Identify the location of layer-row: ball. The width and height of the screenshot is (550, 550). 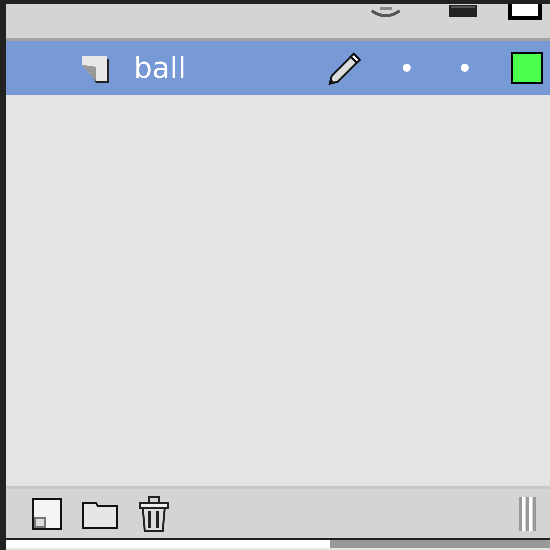
(278, 68).